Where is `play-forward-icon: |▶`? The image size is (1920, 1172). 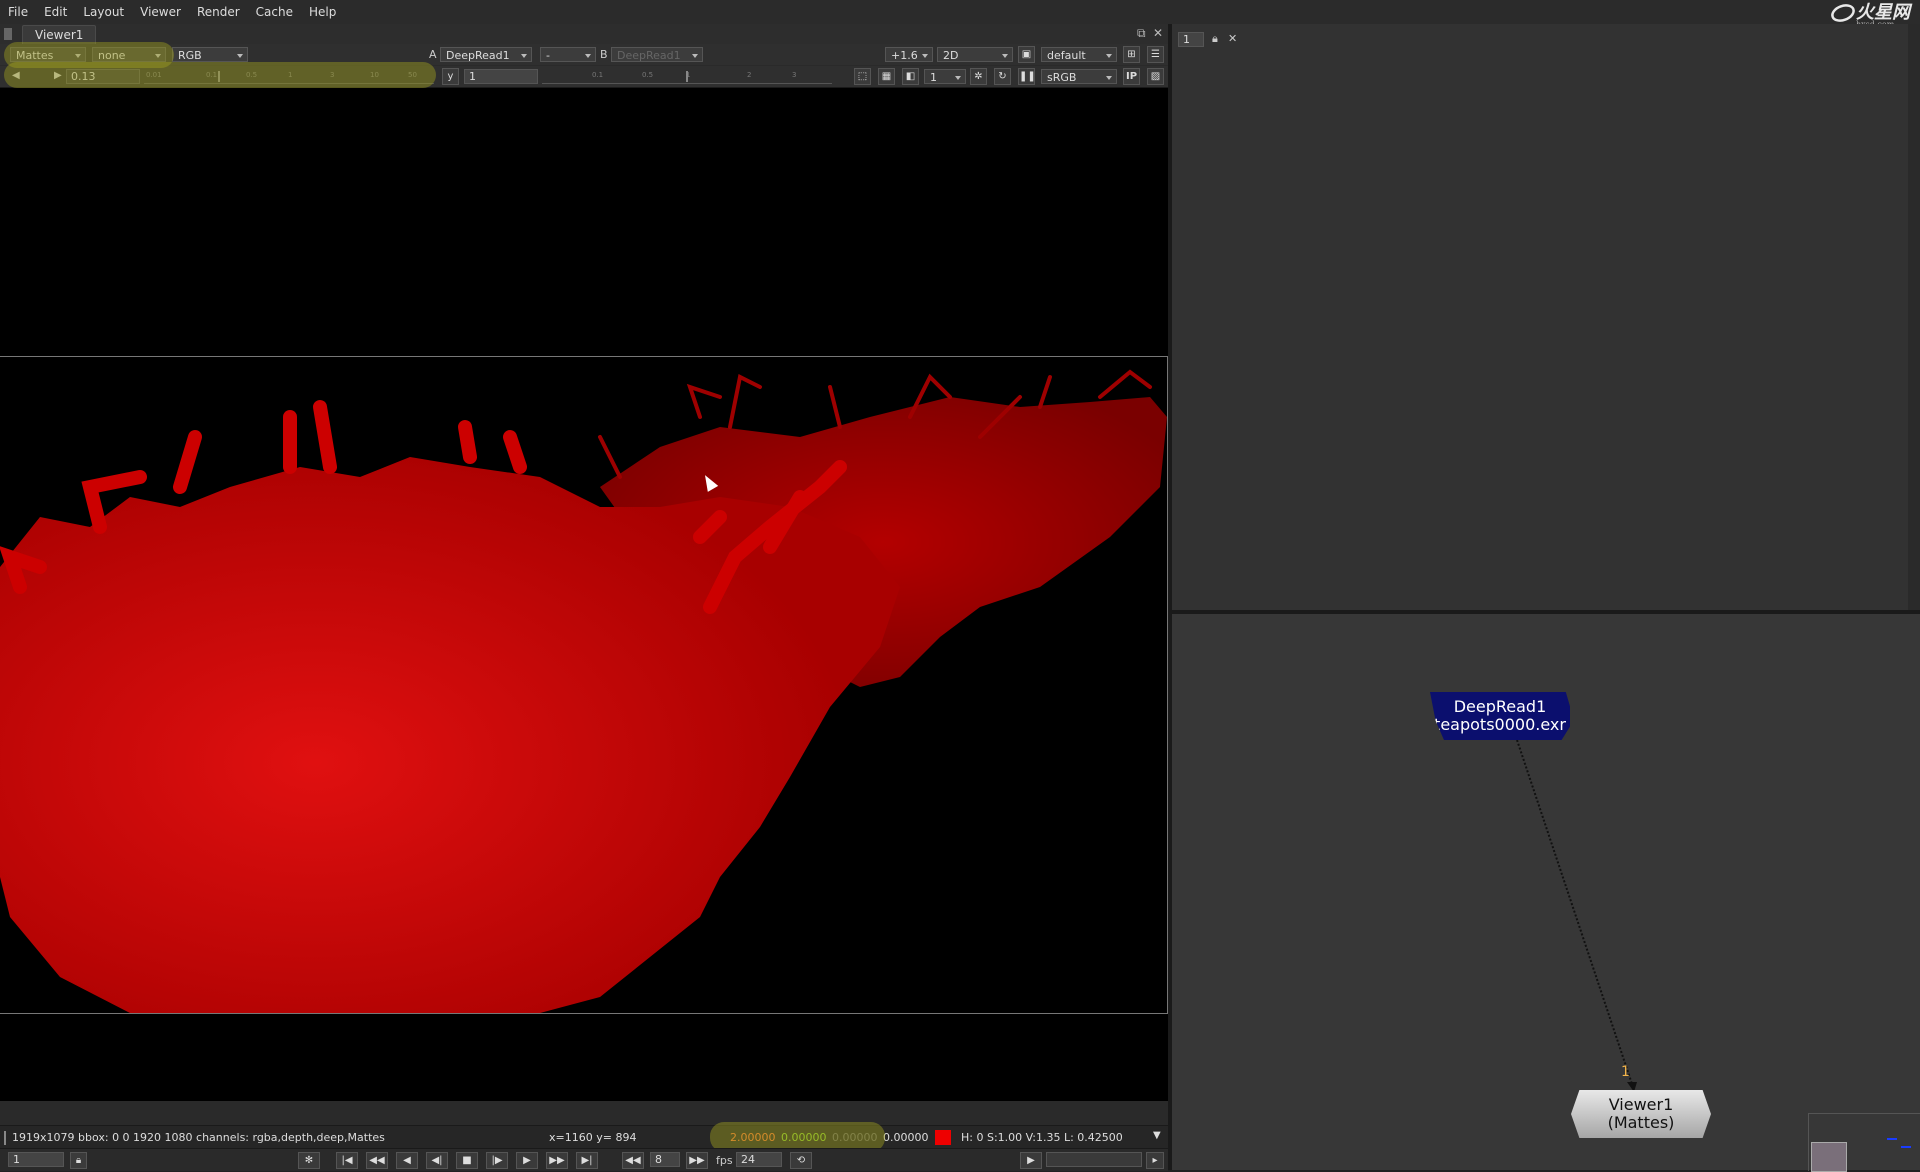
play-forward-icon: |▶ is located at coordinates (497, 1160).